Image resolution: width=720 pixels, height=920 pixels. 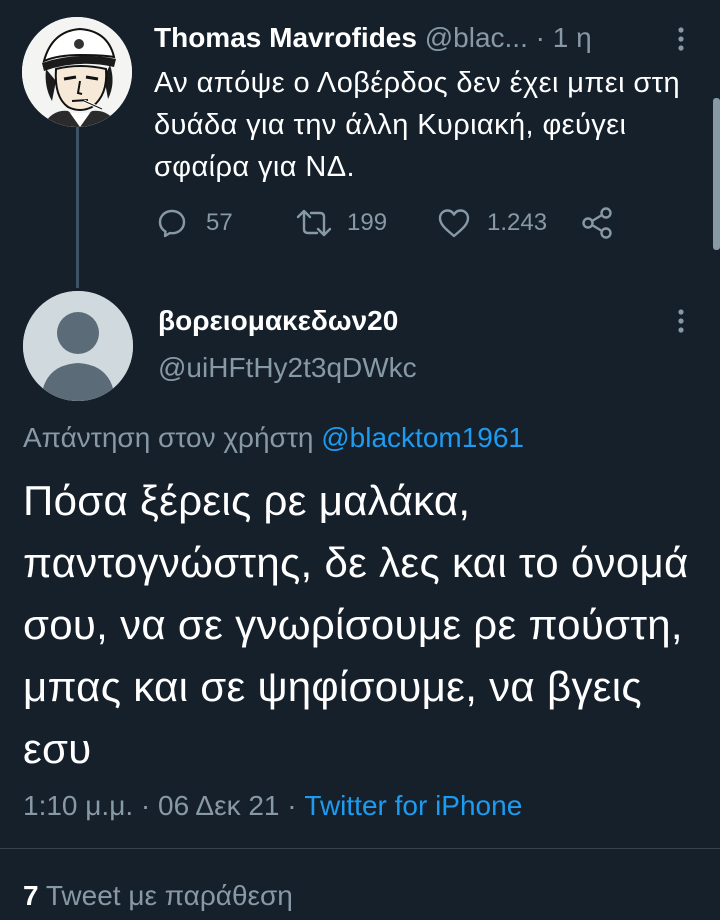 I want to click on share-icon, so click(x=597, y=223).